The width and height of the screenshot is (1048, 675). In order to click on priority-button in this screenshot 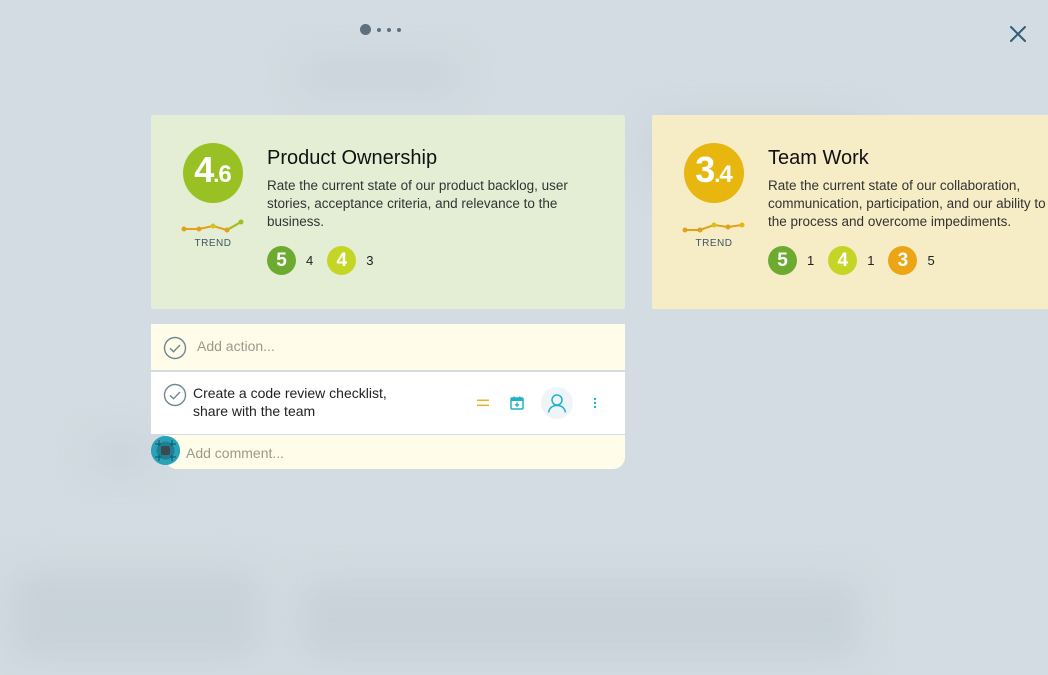, I will do `click(483, 403)`.